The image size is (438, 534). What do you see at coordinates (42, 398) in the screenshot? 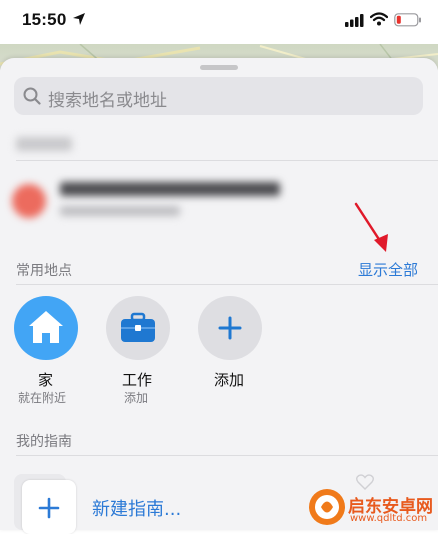
I see `favorite-home-subtitle: 就在附近` at bounding box center [42, 398].